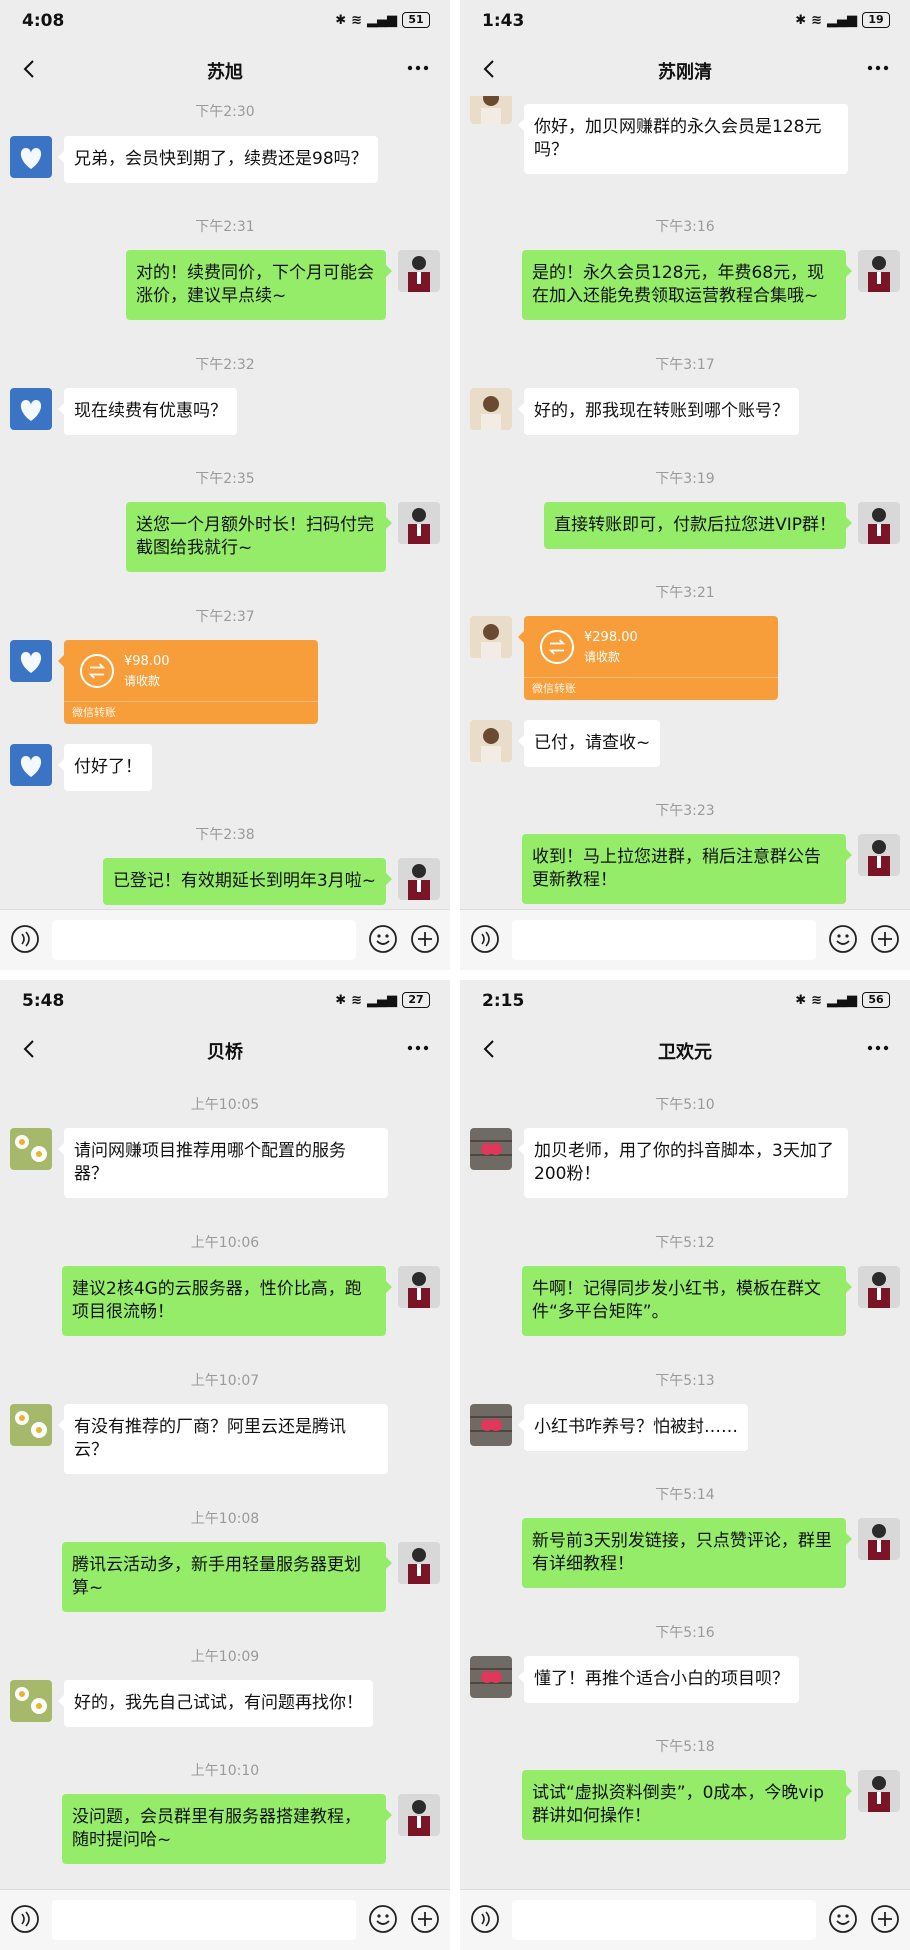 The height and width of the screenshot is (1950, 910). What do you see at coordinates (683, 139) in the screenshot?
I see `message-bubble: 你好，加贝网赚群的永久会员是128元吗？` at bounding box center [683, 139].